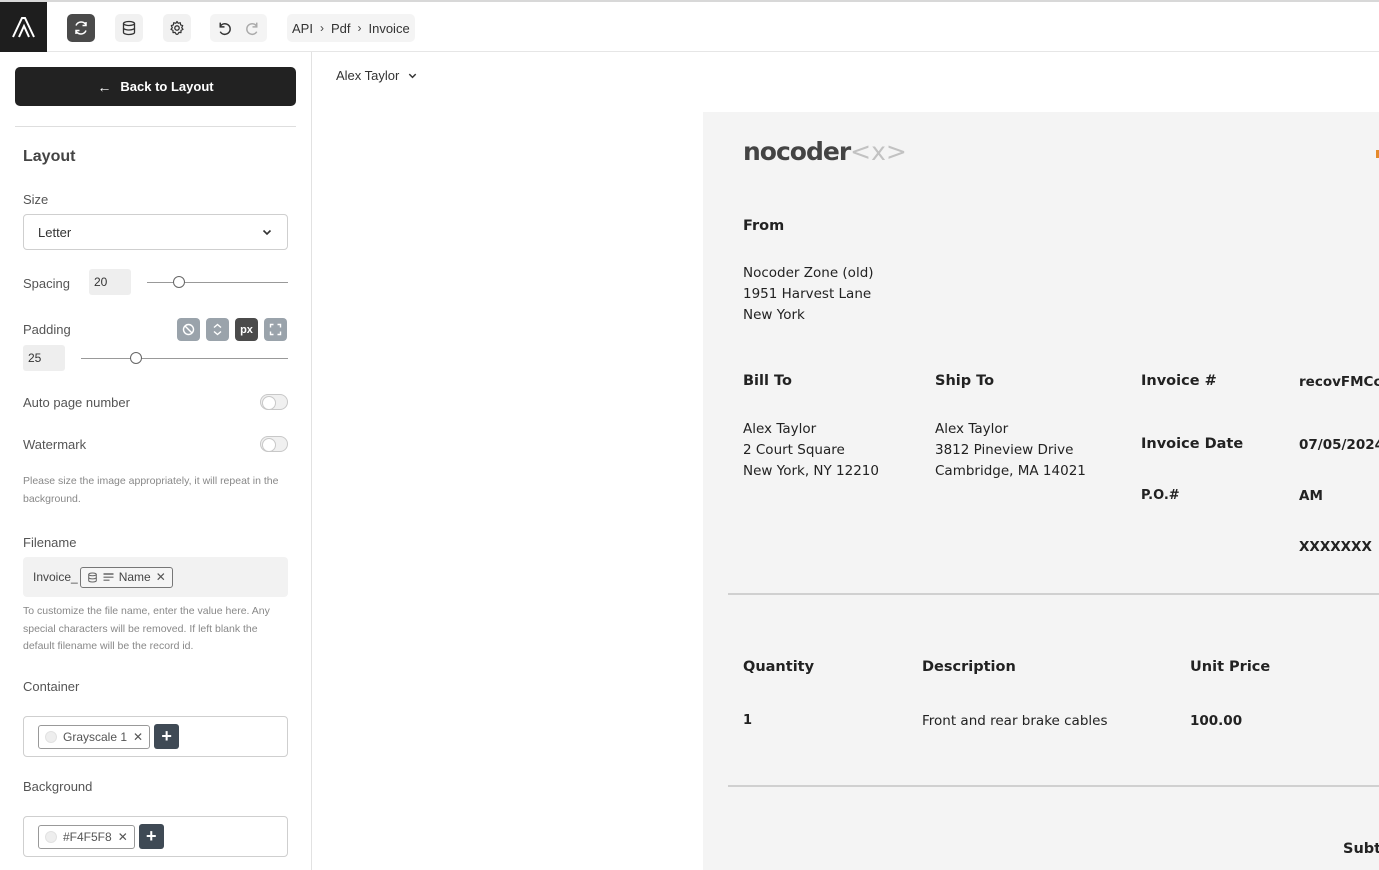 This screenshot has height=870, width=1379. Describe the element at coordinates (1010, 471) in the screenshot. I see `ship-to-line-3: Cambridge, MA 14021` at that location.